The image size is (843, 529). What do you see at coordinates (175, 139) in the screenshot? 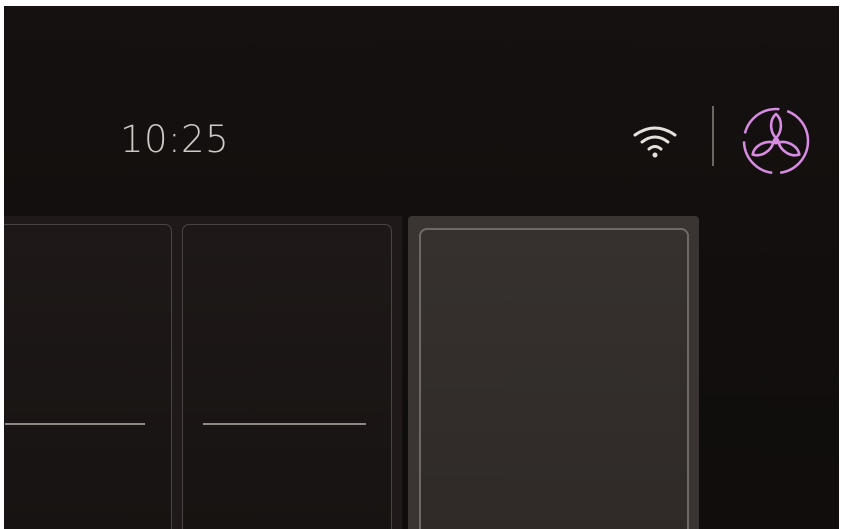
I see `clock-time: 10:25` at bounding box center [175, 139].